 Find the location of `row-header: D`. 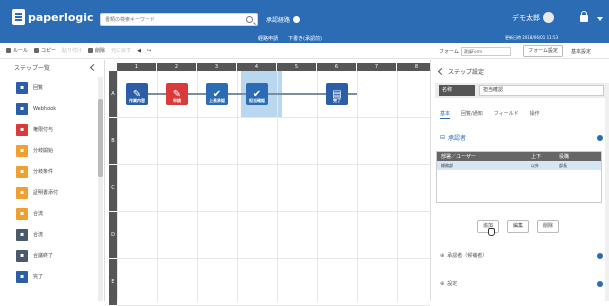

row-header: D is located at coordinates (113, 235).